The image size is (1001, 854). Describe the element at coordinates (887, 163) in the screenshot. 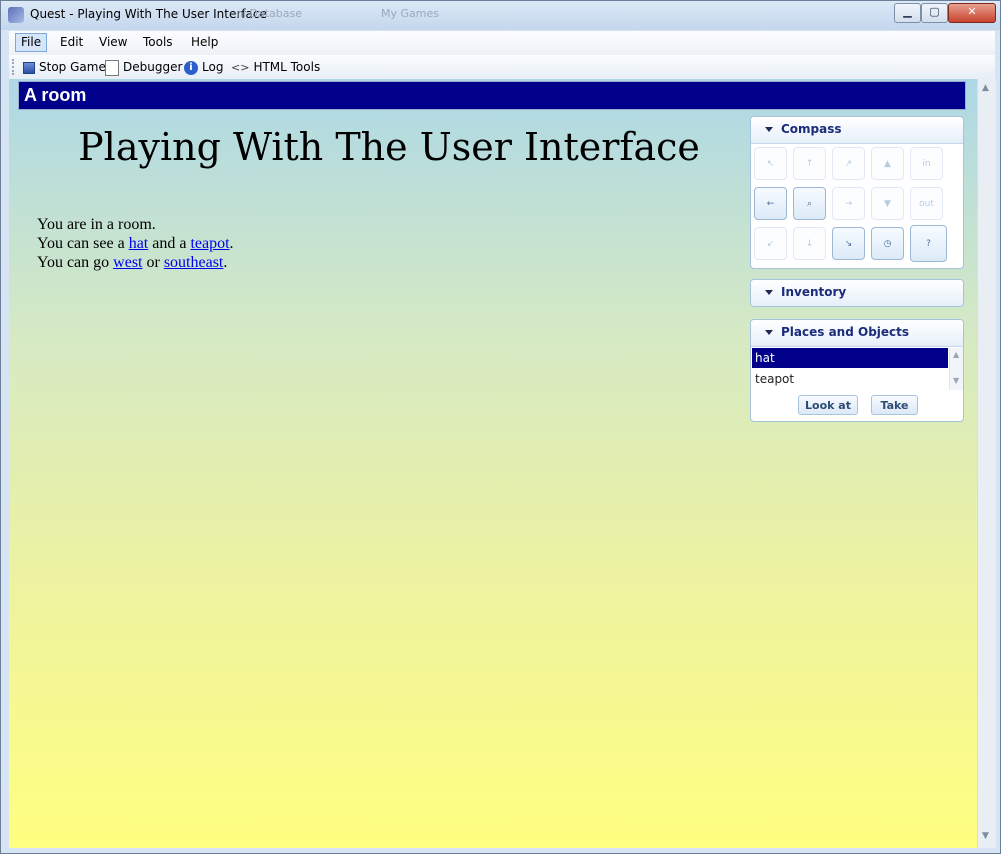

I see `compass-up-button: ▲` at that location.